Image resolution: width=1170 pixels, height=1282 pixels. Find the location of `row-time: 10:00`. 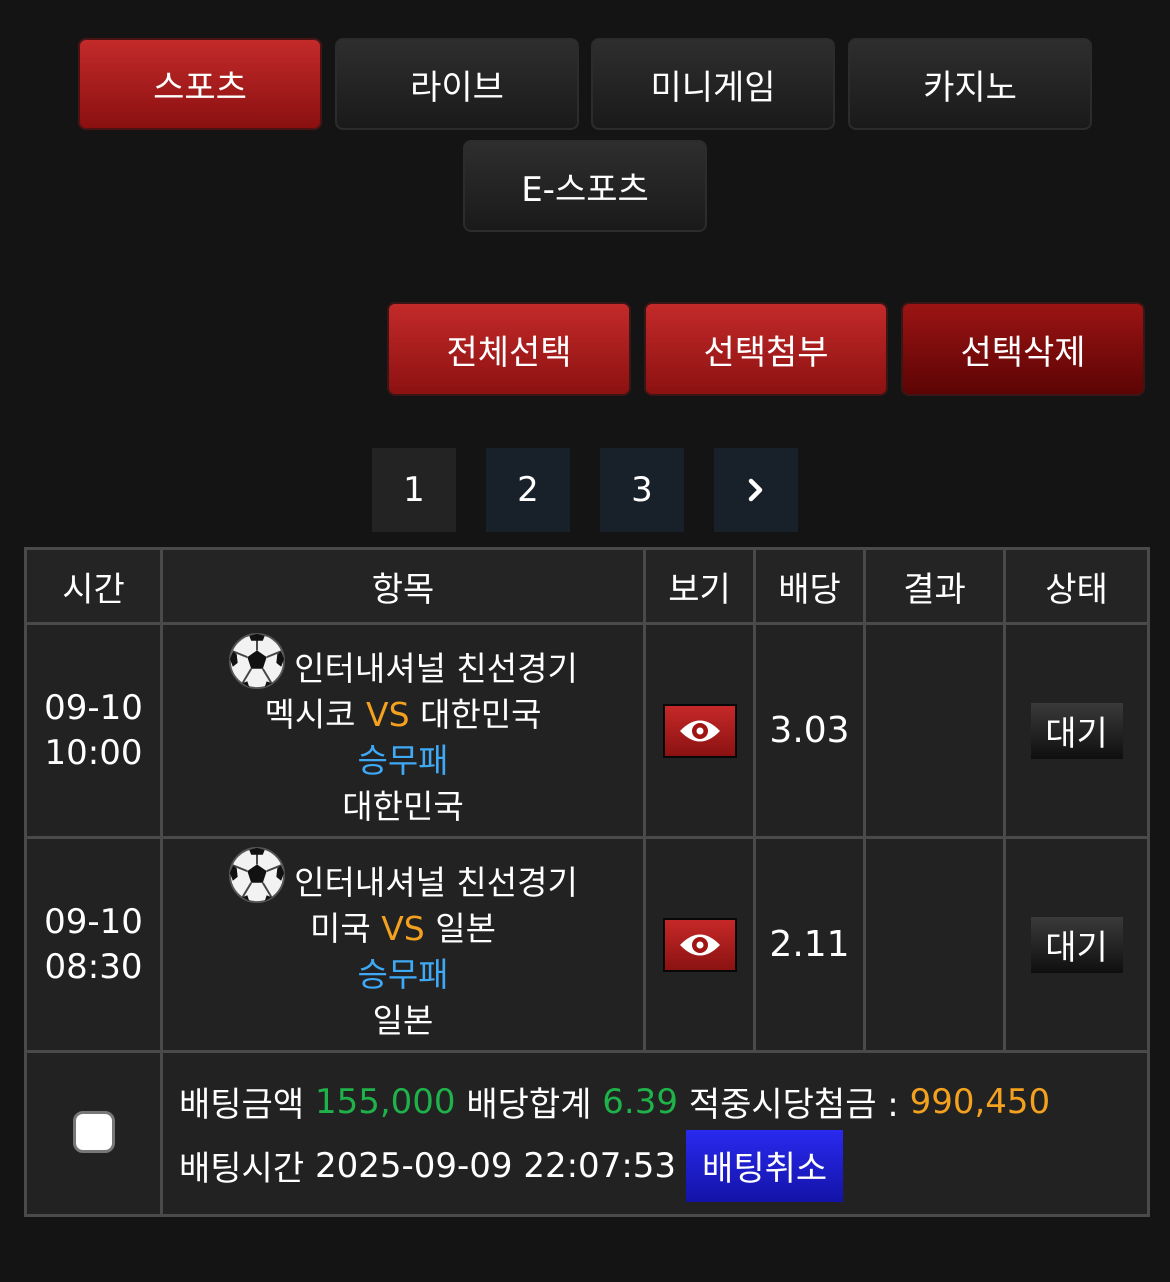

row-time: 10:00 is located at coordinates (93, 752).